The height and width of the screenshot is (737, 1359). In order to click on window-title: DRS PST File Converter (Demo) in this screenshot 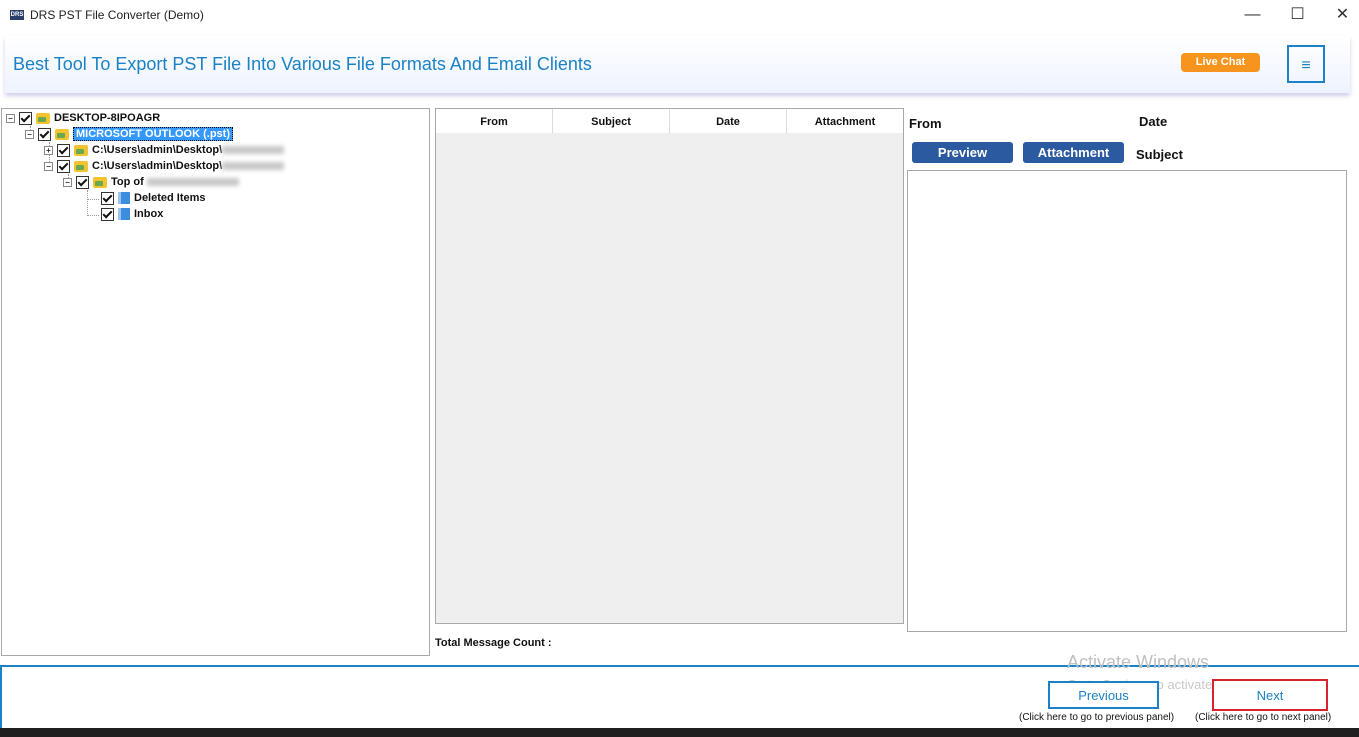, I will do `click(117, 15)`.